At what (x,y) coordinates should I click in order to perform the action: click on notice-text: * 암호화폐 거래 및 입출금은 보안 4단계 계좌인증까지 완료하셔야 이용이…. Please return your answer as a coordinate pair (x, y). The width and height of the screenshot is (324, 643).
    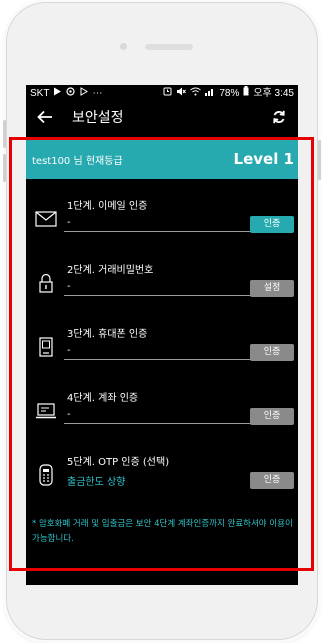
    Looking at the image, I should click on (162, 531).